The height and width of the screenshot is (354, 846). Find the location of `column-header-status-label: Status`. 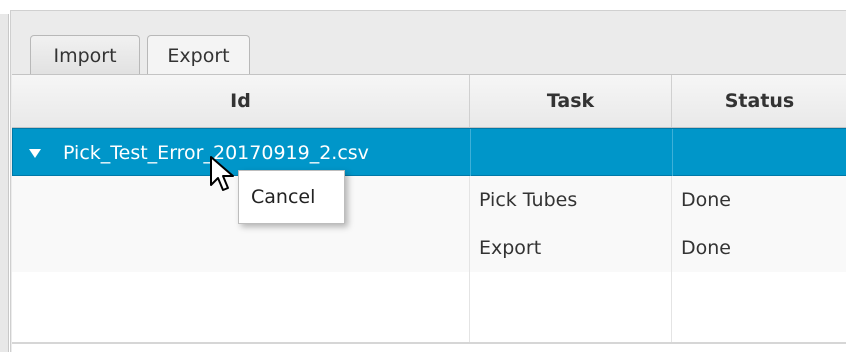

column-header-status-label: Status is located at coordinates (759, 101).